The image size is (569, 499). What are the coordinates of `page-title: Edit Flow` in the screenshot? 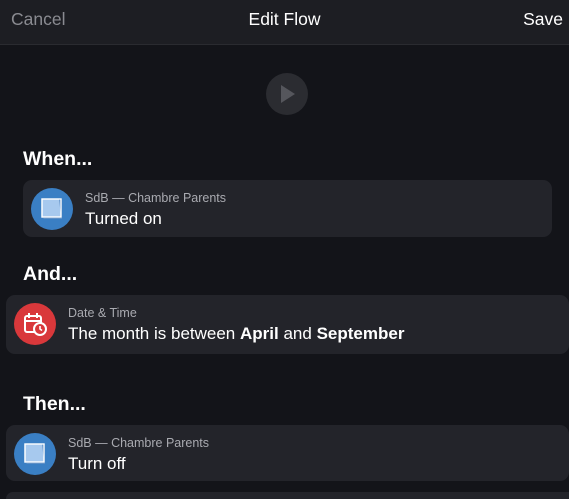 It's located at (284, 19).